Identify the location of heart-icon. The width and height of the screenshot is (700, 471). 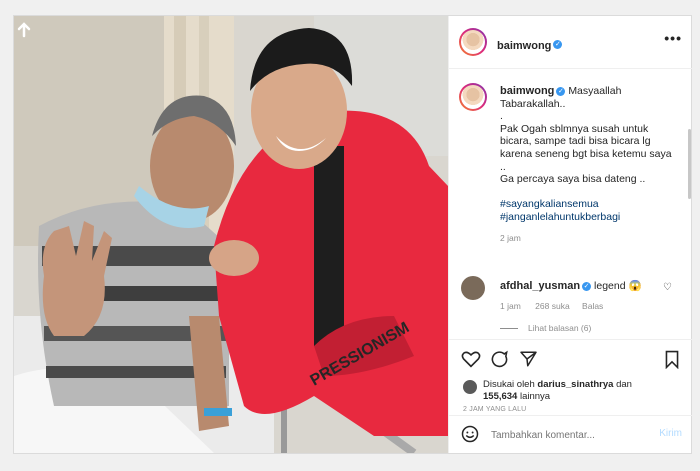
(471, 359).